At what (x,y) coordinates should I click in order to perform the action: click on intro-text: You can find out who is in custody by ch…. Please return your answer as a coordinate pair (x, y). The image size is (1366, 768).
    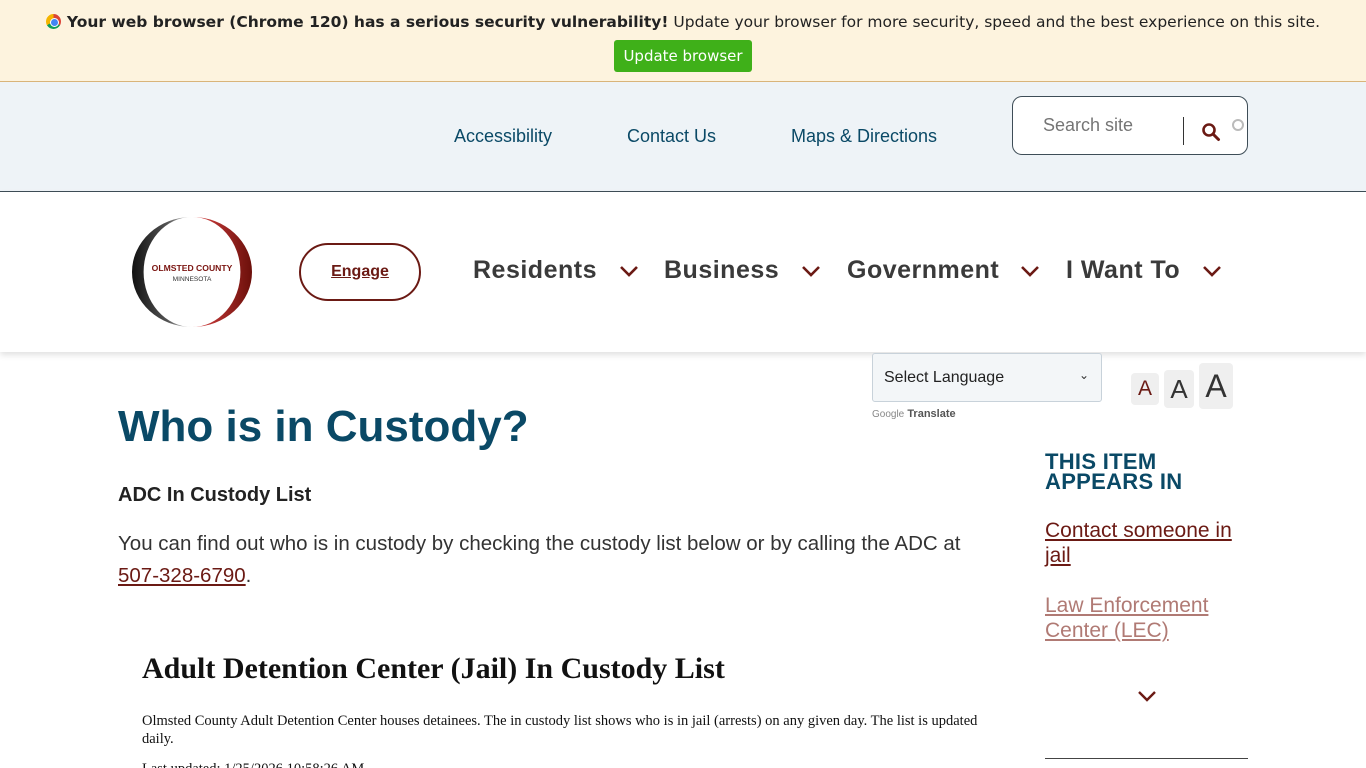
    Looking at the image, I should click on (539, 543).